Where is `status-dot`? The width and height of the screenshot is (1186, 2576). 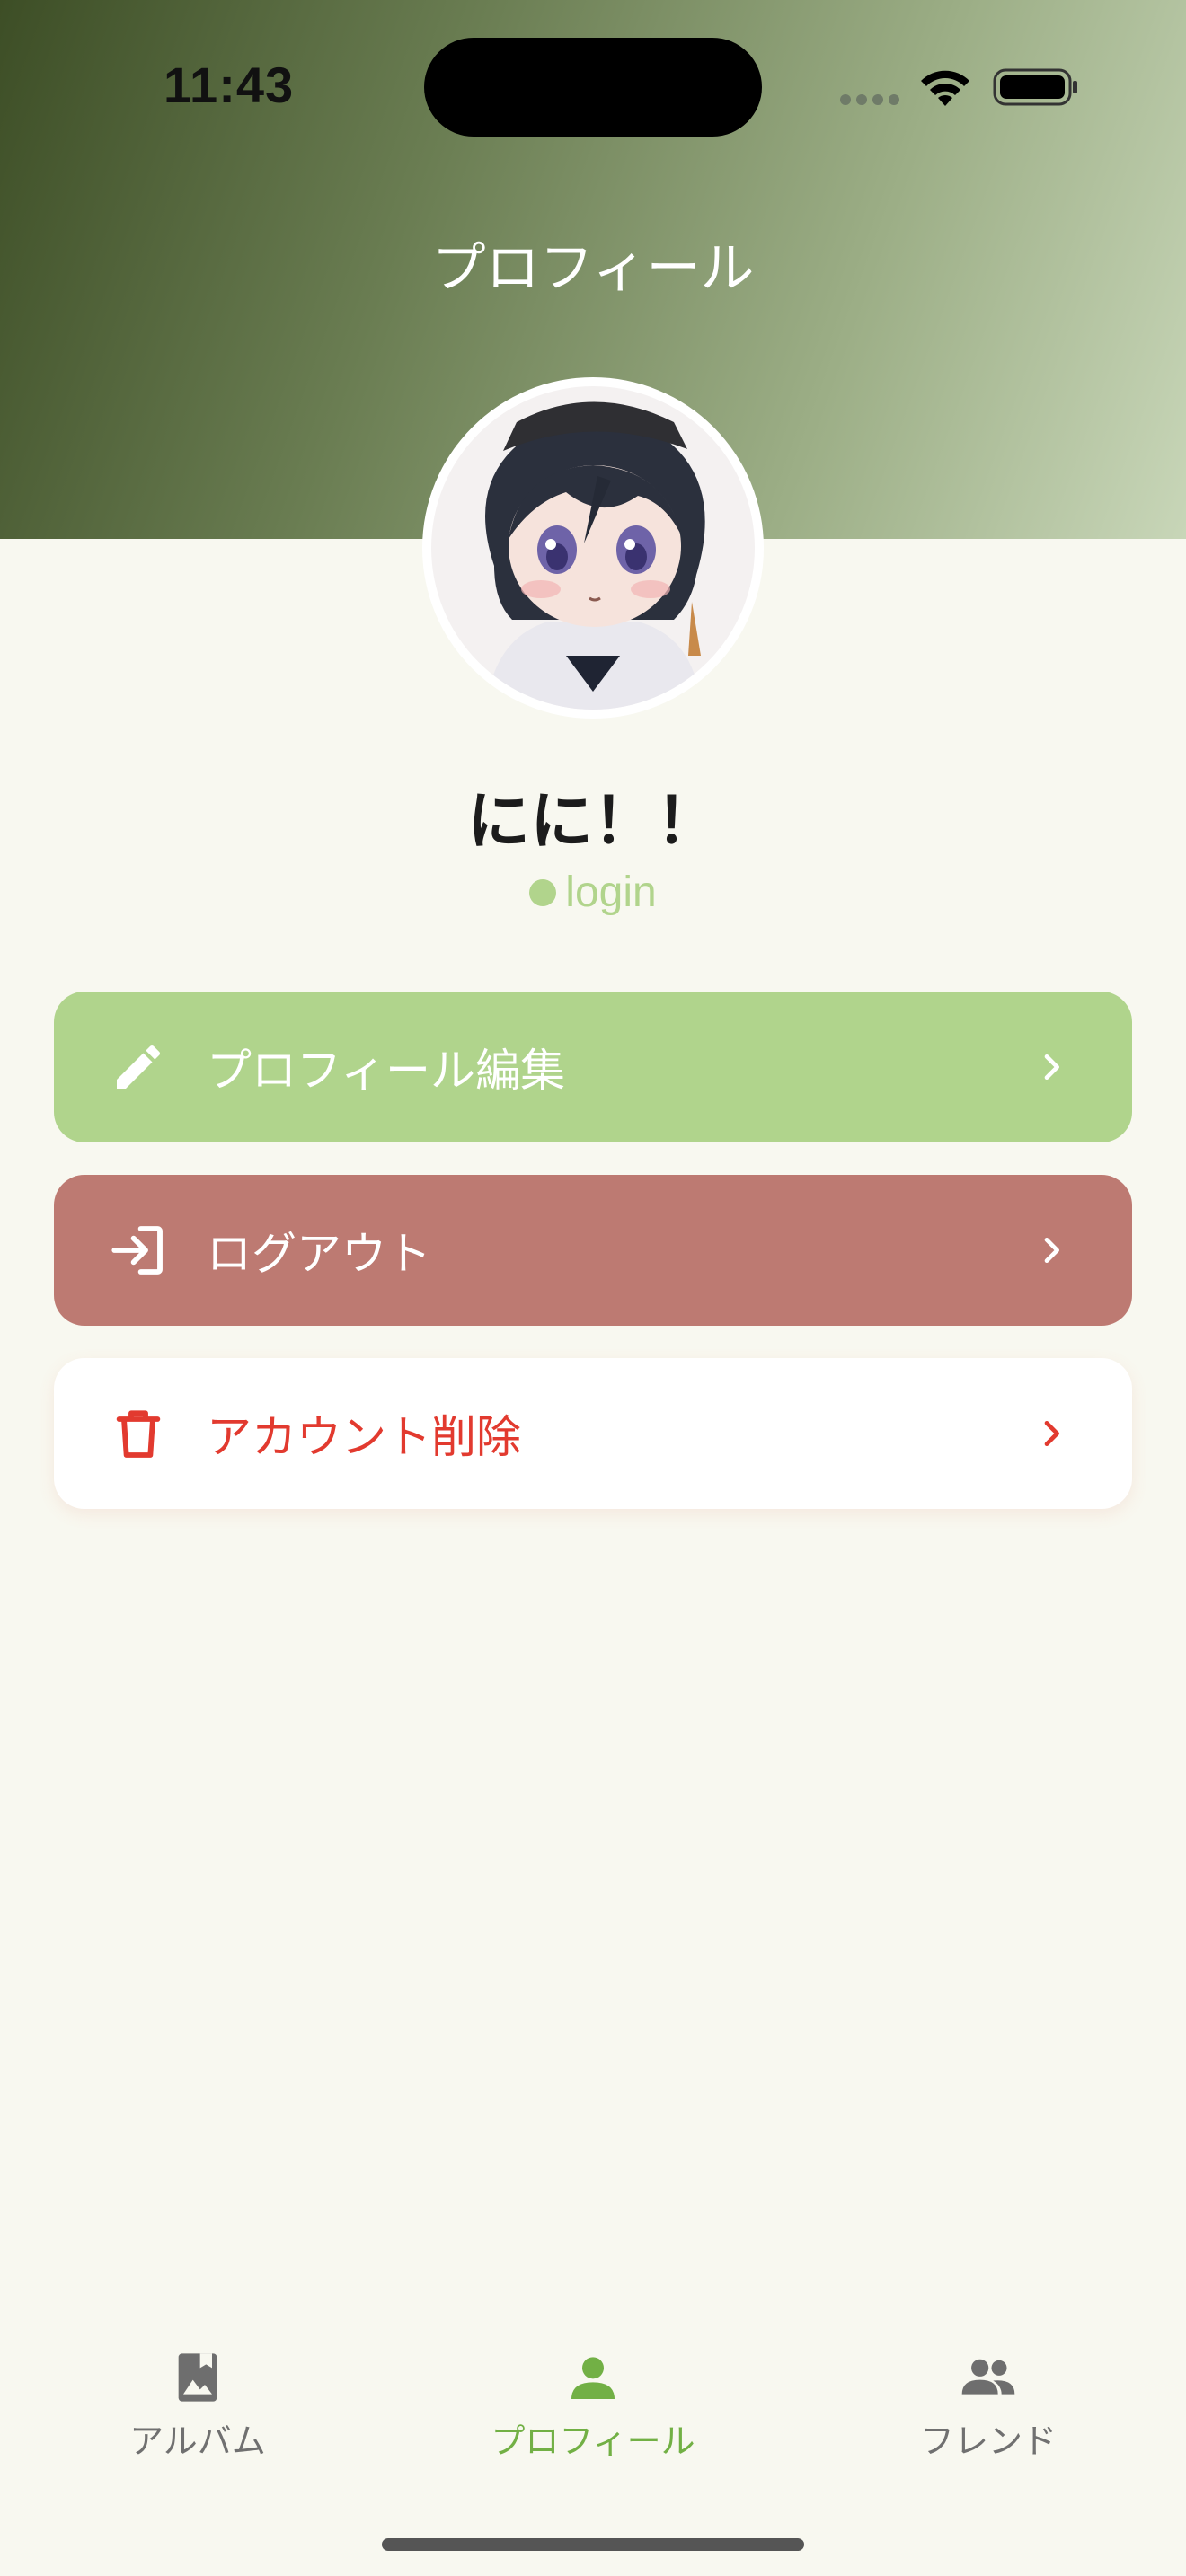
status-dot is located at coordinates (543, 892).